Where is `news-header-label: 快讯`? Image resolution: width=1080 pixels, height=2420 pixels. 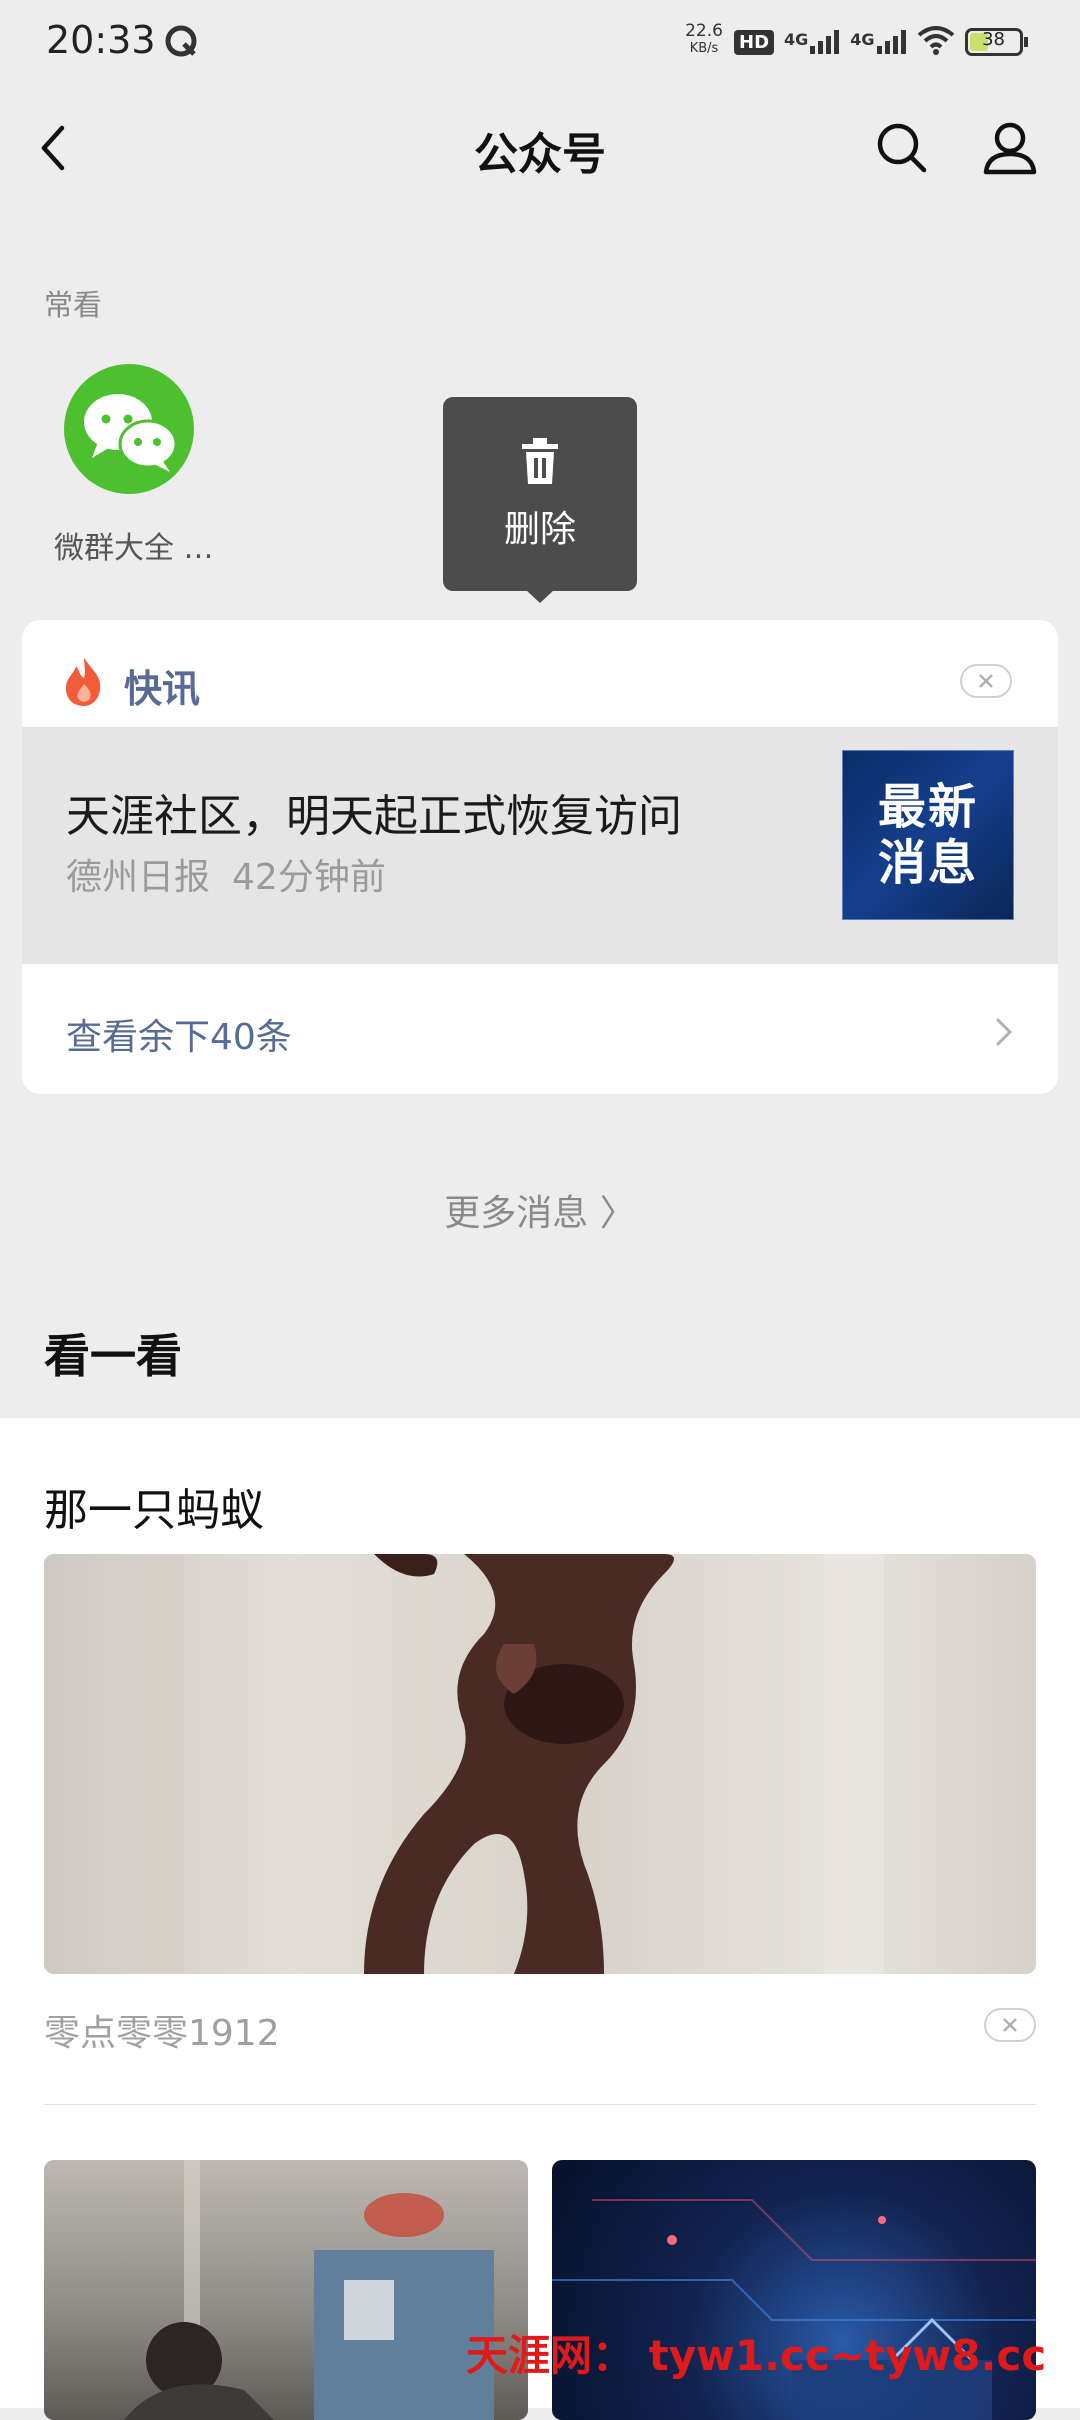 news-header-label: 快讯 is located at coordinates (162, 689).